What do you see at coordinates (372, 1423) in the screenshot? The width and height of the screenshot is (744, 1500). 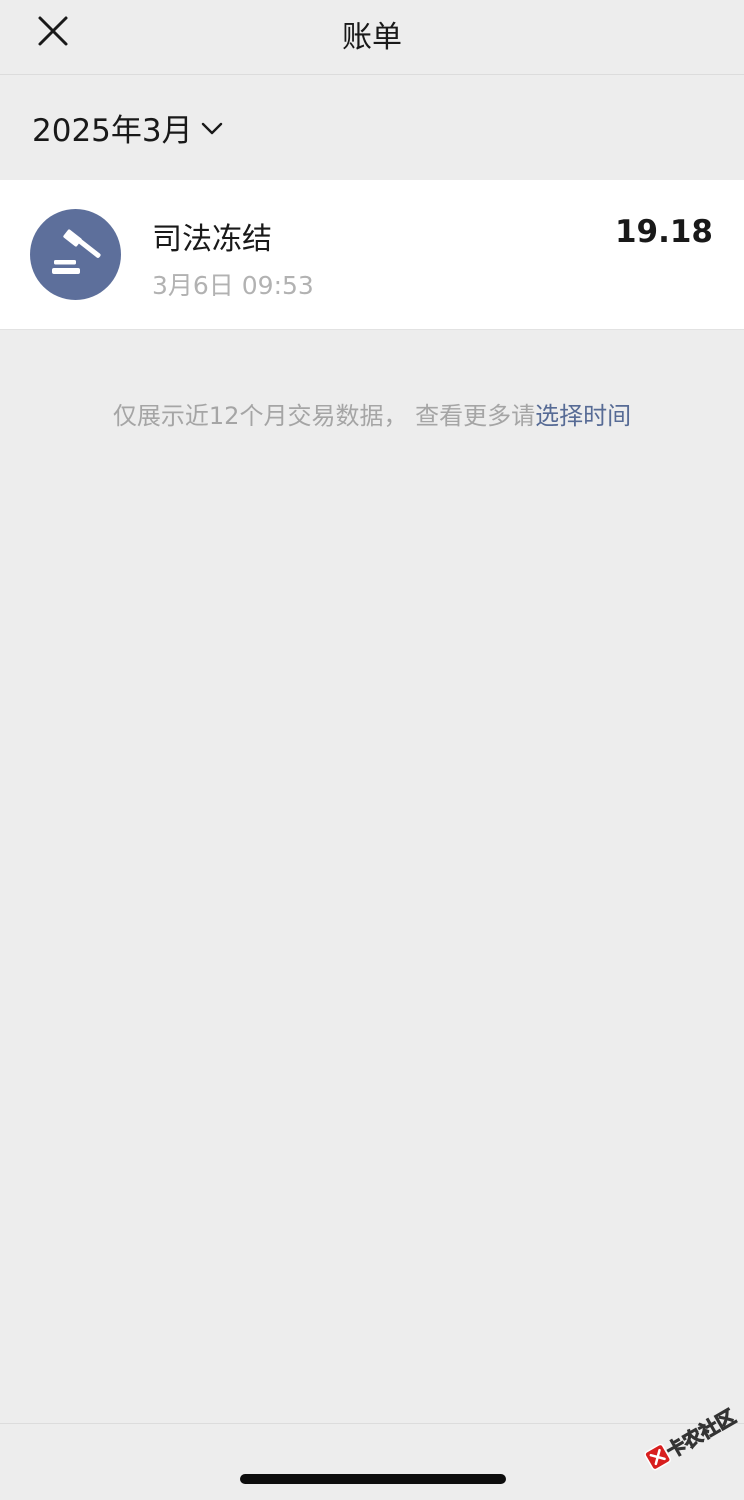 I see `footer-divider` at bounding box center [372, 1423].